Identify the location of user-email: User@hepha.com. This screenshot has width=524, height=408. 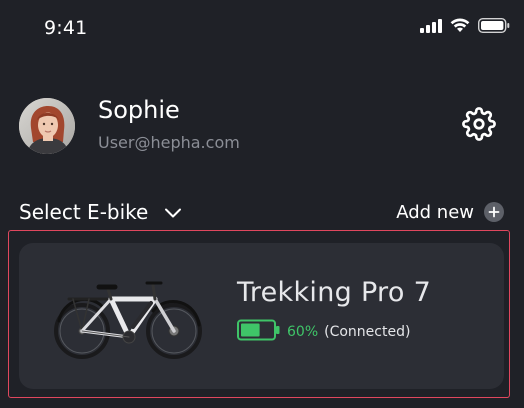
(169, 142).